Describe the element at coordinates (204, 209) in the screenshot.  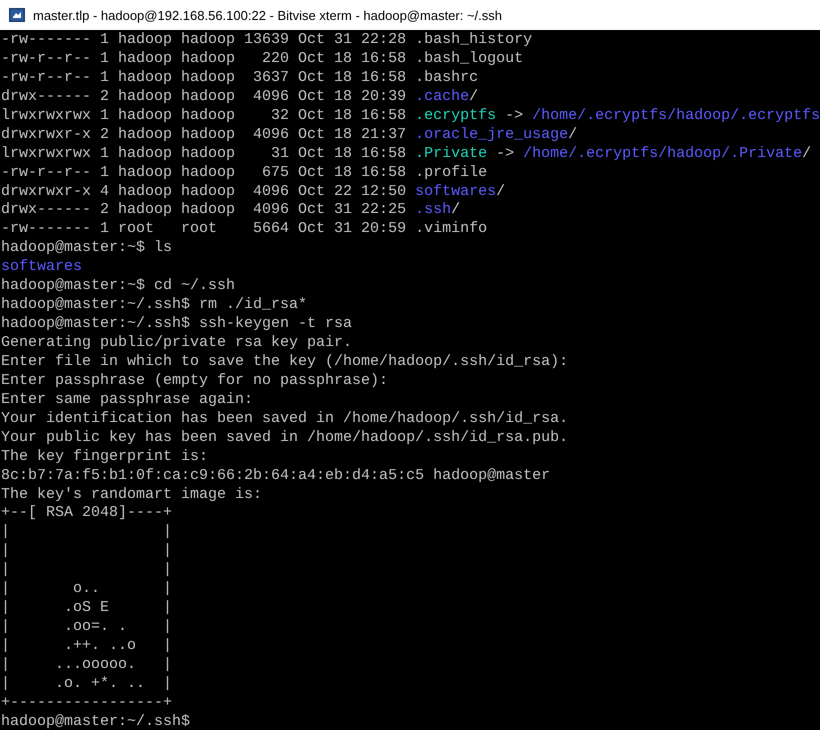
I see `terminal-text: drwx------ 2 hadoop hadoop 4096 Oct 31 22:25` at that location.